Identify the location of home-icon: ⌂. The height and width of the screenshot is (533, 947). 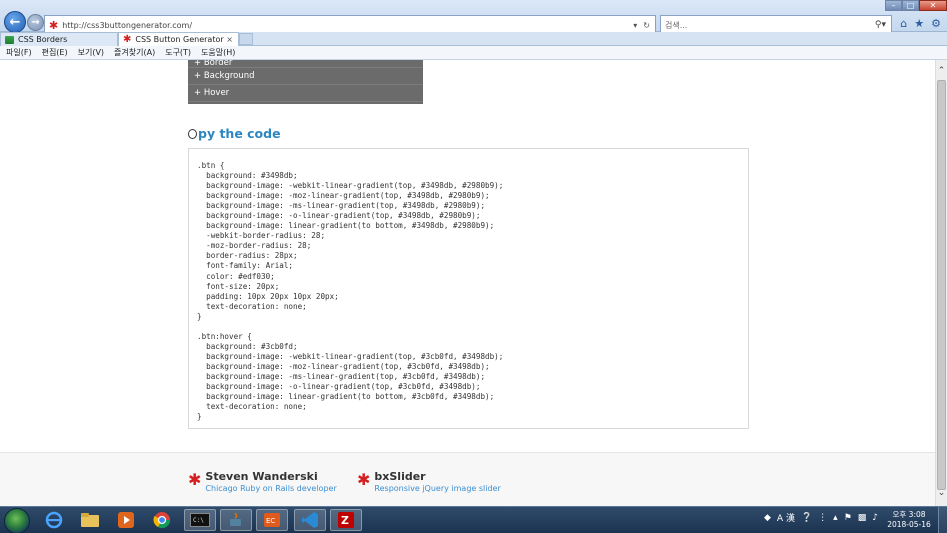
(903, 23).